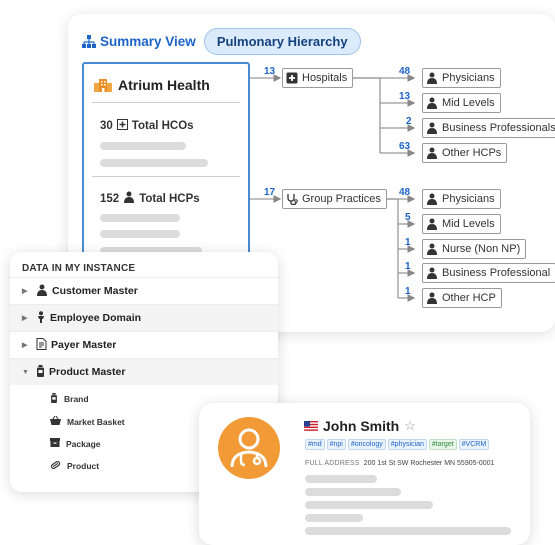  I want to click on data-item-label: Payer Master, so click(84, 345).